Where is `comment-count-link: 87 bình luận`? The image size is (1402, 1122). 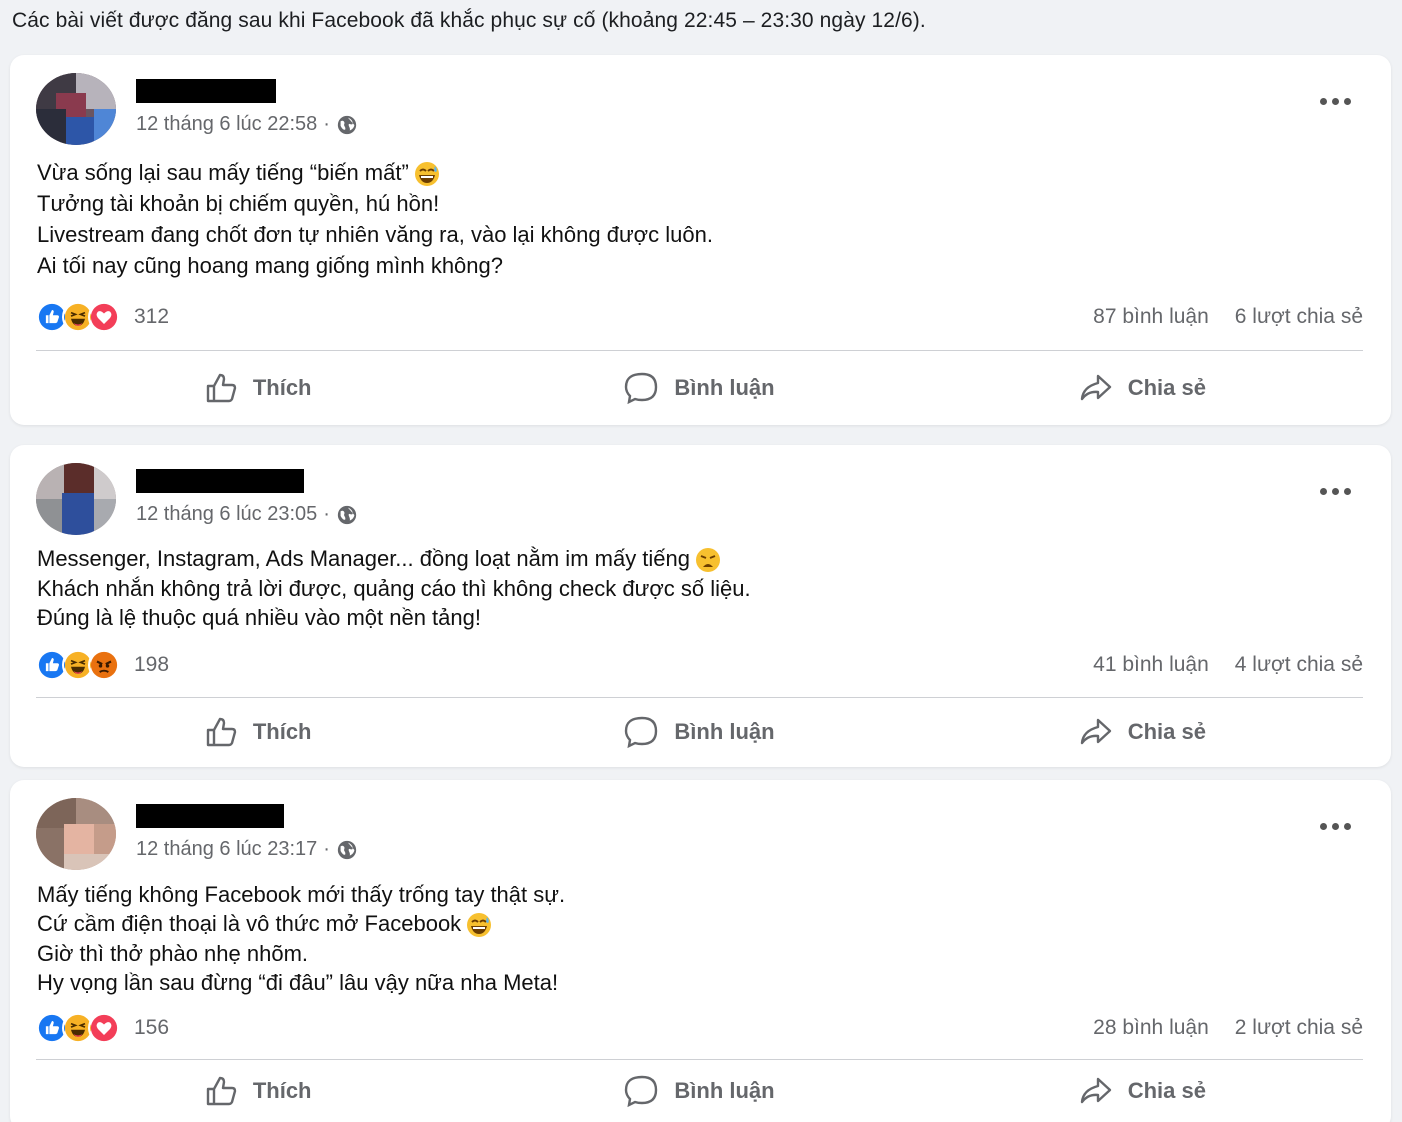 comment-count-link: 87 bình luận is located at coordinates (1151, 317).